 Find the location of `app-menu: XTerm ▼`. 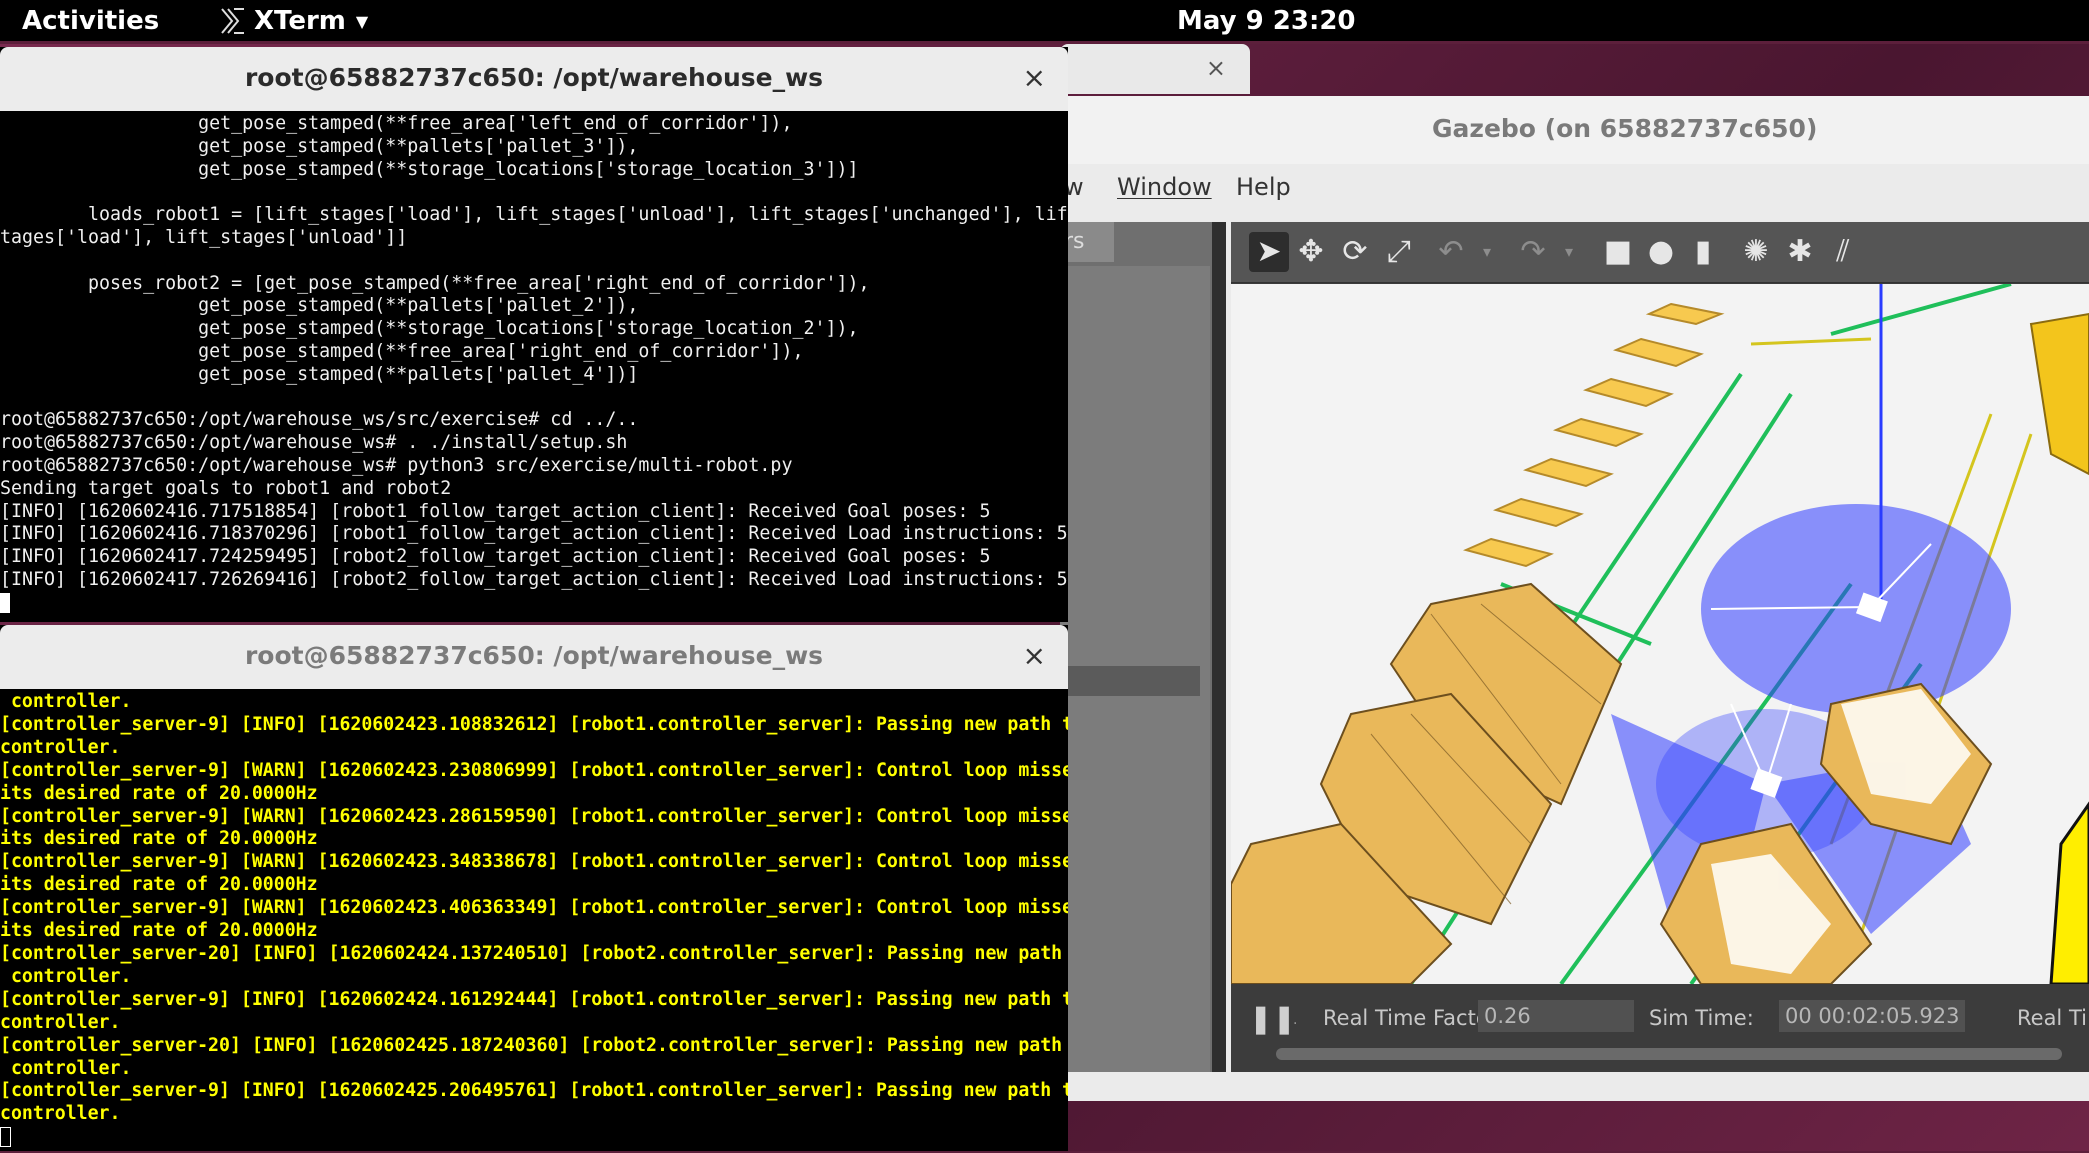

app-menu: XTerm ▼ is located at coordinates (294, 21).